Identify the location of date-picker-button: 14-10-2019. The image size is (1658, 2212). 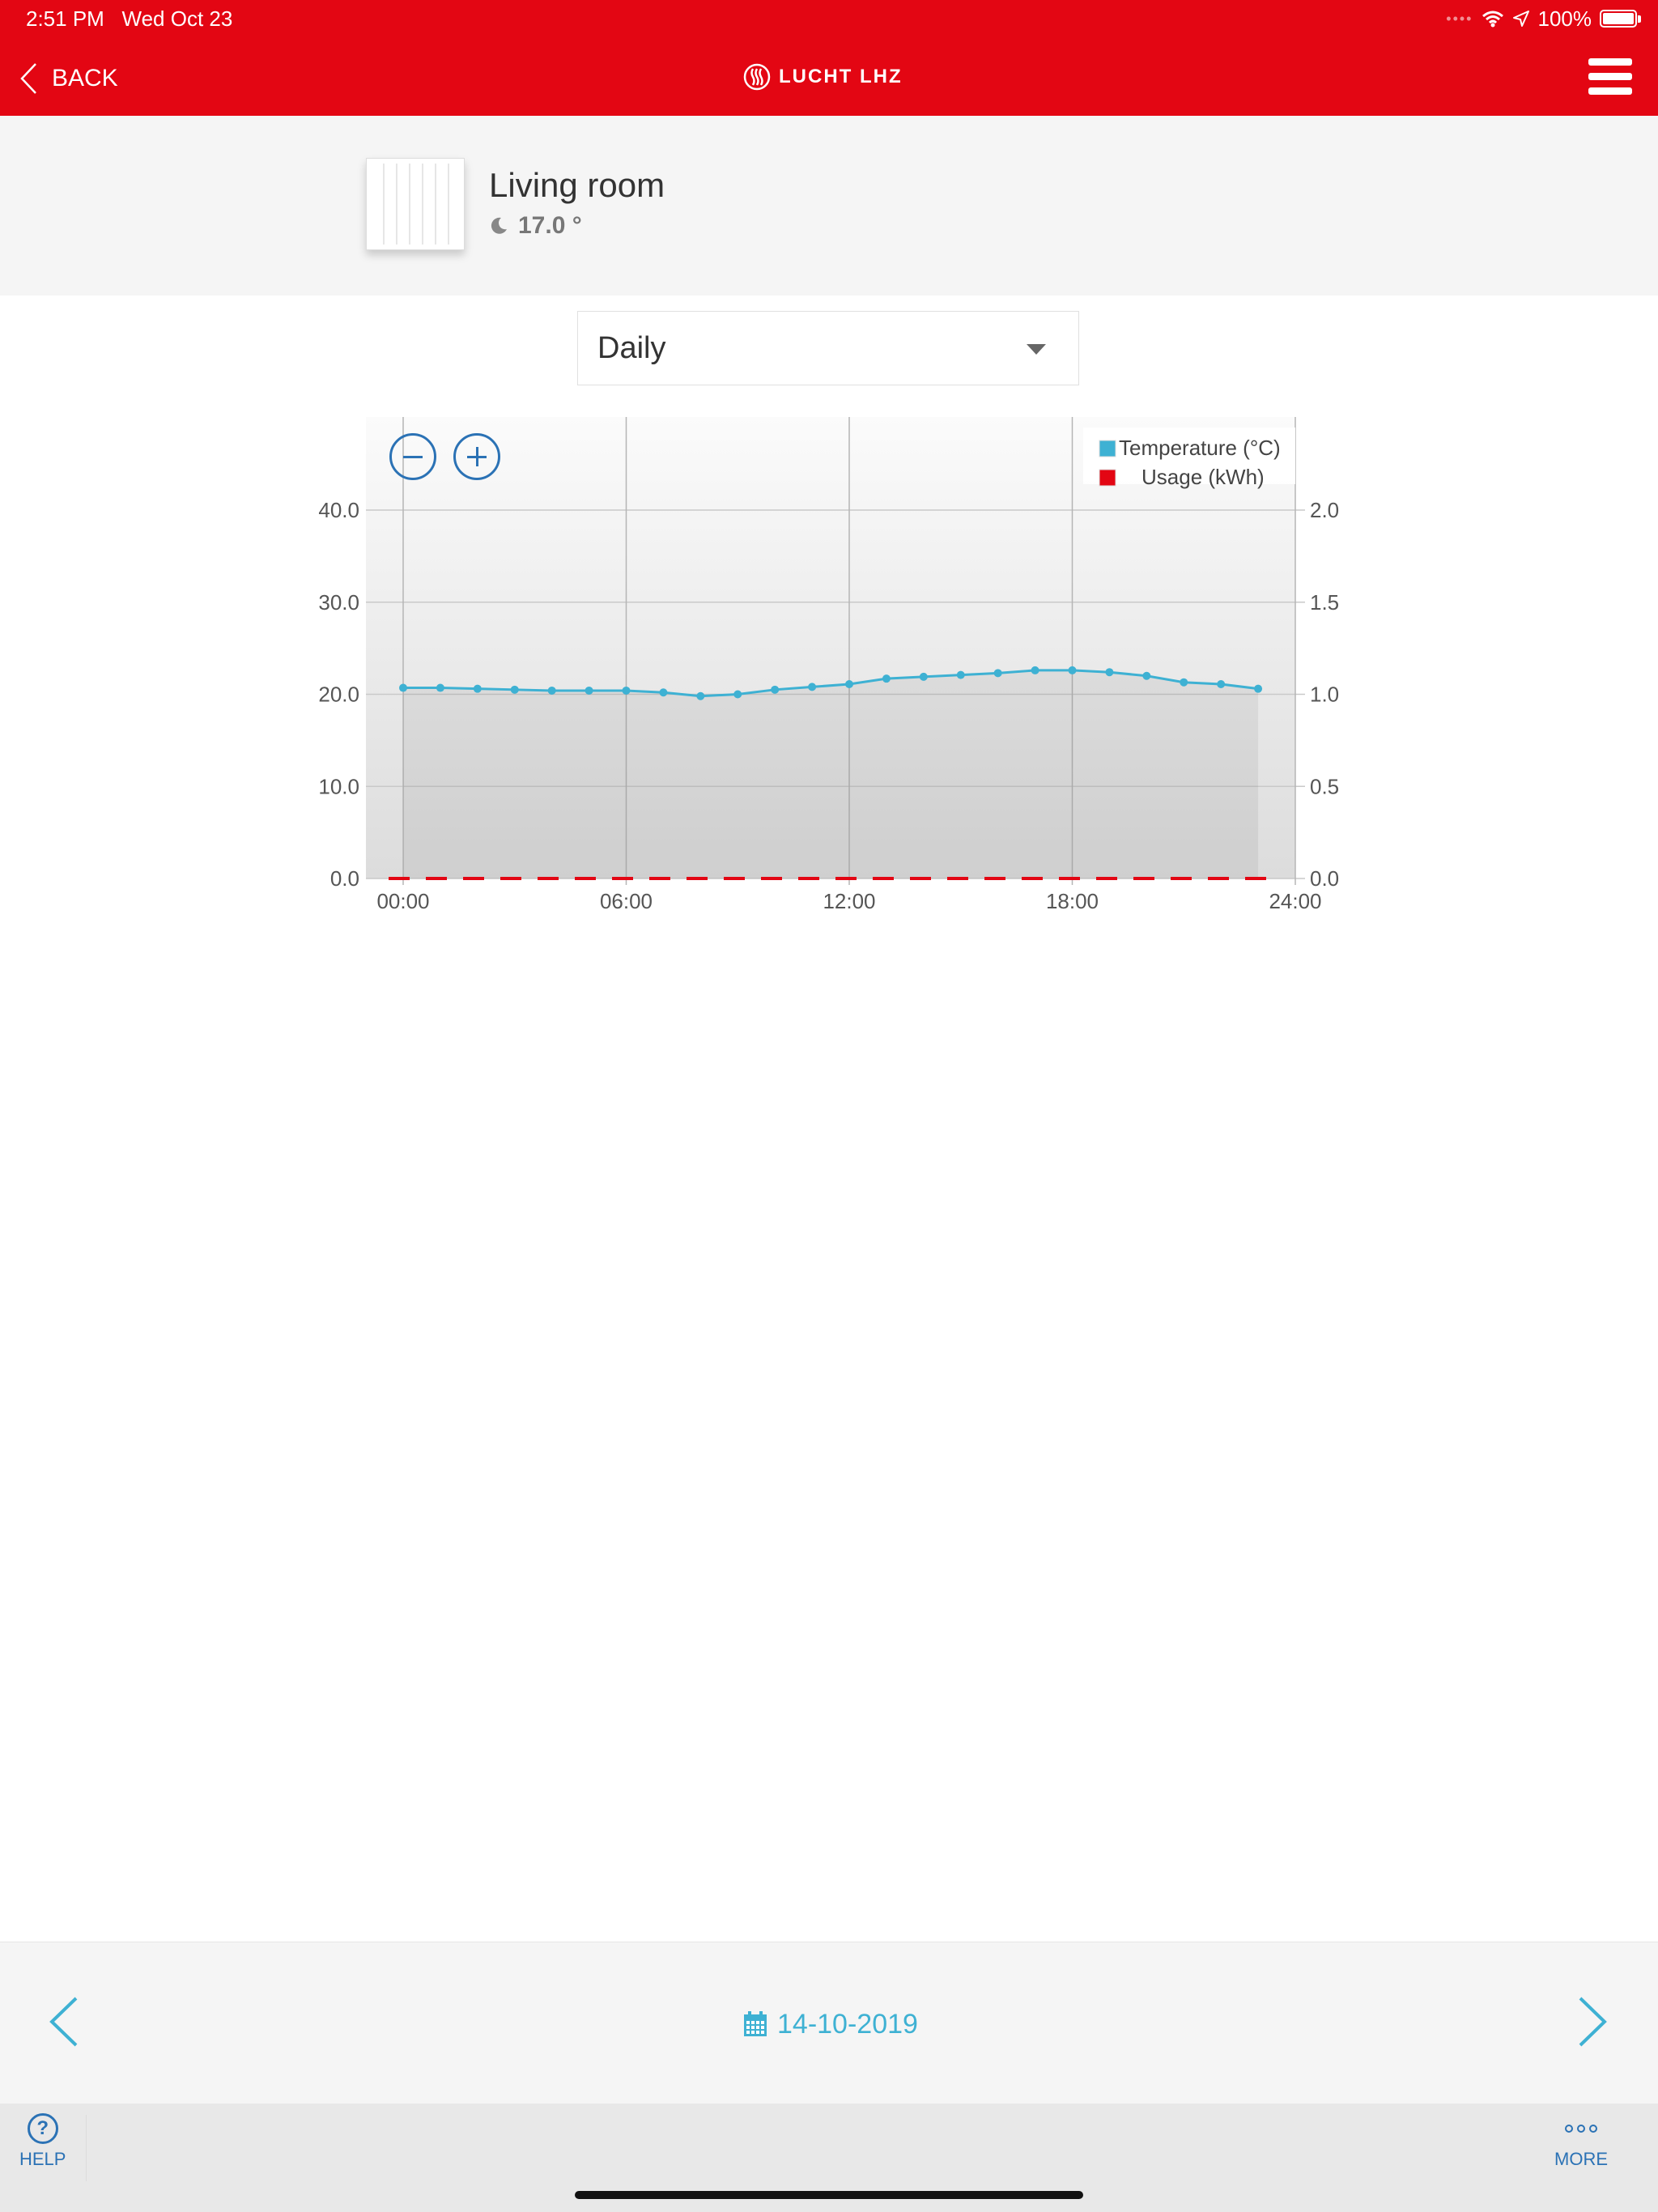
(830, 2024).